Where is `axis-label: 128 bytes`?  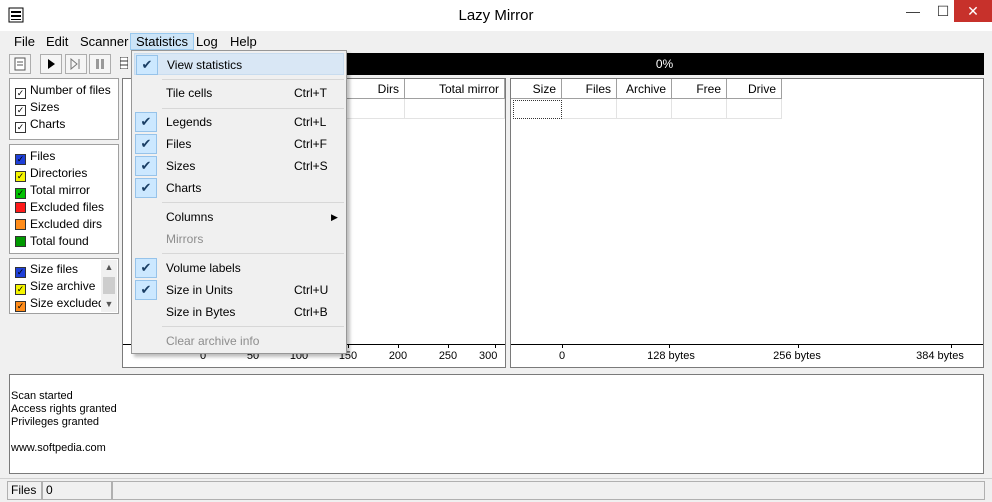 axis-label: 128 bytes is located at coordinates (671, 356).